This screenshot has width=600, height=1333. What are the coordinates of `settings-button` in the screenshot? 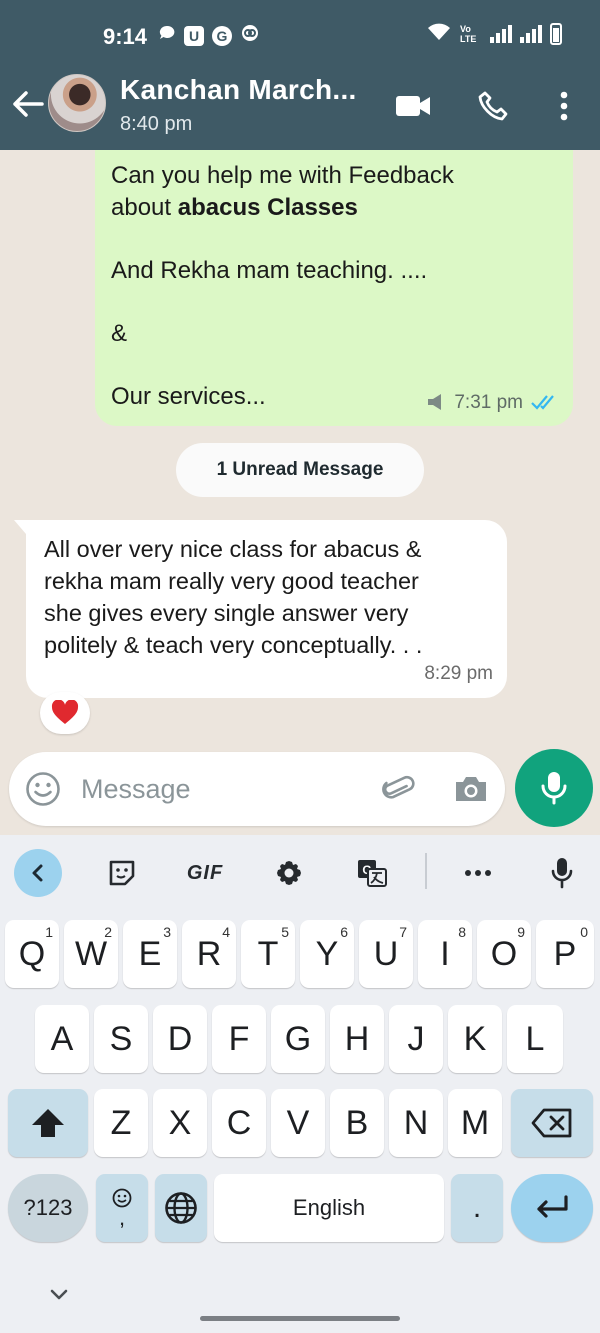 It's located at (289, 873).